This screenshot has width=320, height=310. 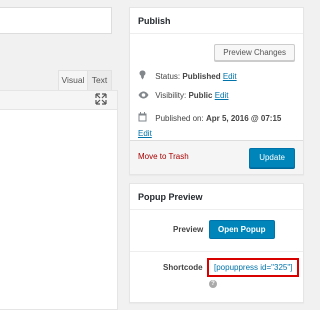 What do you see at coordinates (216, 251) in the screenshot?
I see `divider` at bounding box center [216, 251].